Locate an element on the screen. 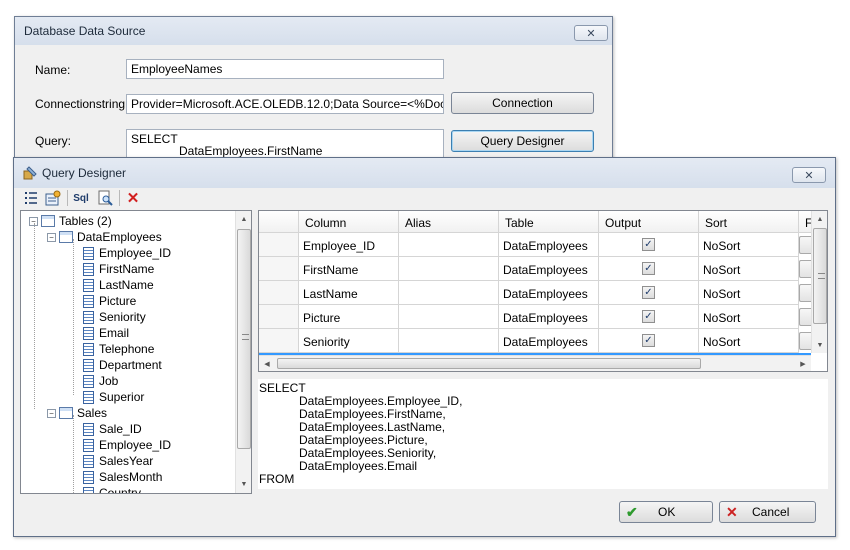 The width and height of the screenshot is (850, 550). tree-table: − Sales is located at coordinates (77, 413).